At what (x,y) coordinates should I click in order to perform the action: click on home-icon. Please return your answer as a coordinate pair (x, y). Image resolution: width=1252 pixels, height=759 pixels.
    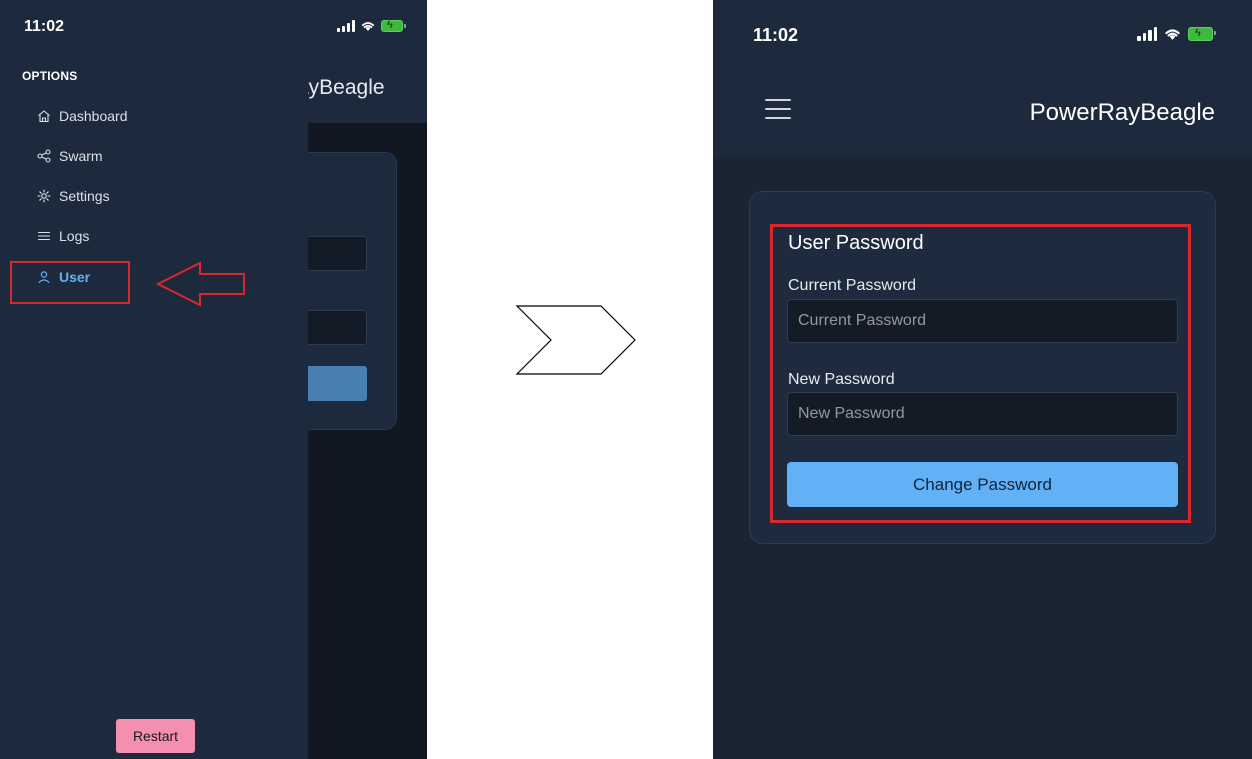
    Looking at the image, I should click on (44, 116).